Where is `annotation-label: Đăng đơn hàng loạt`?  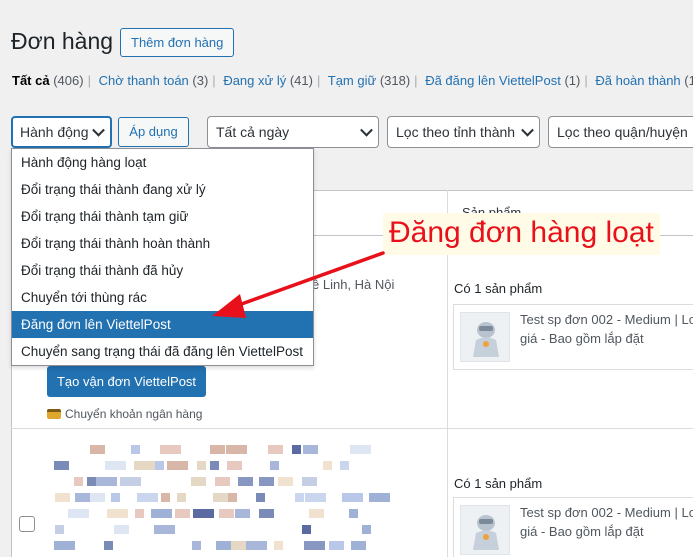 annotation-label: Đăng đơn hàng loạt is located at coordinates (521, 234).